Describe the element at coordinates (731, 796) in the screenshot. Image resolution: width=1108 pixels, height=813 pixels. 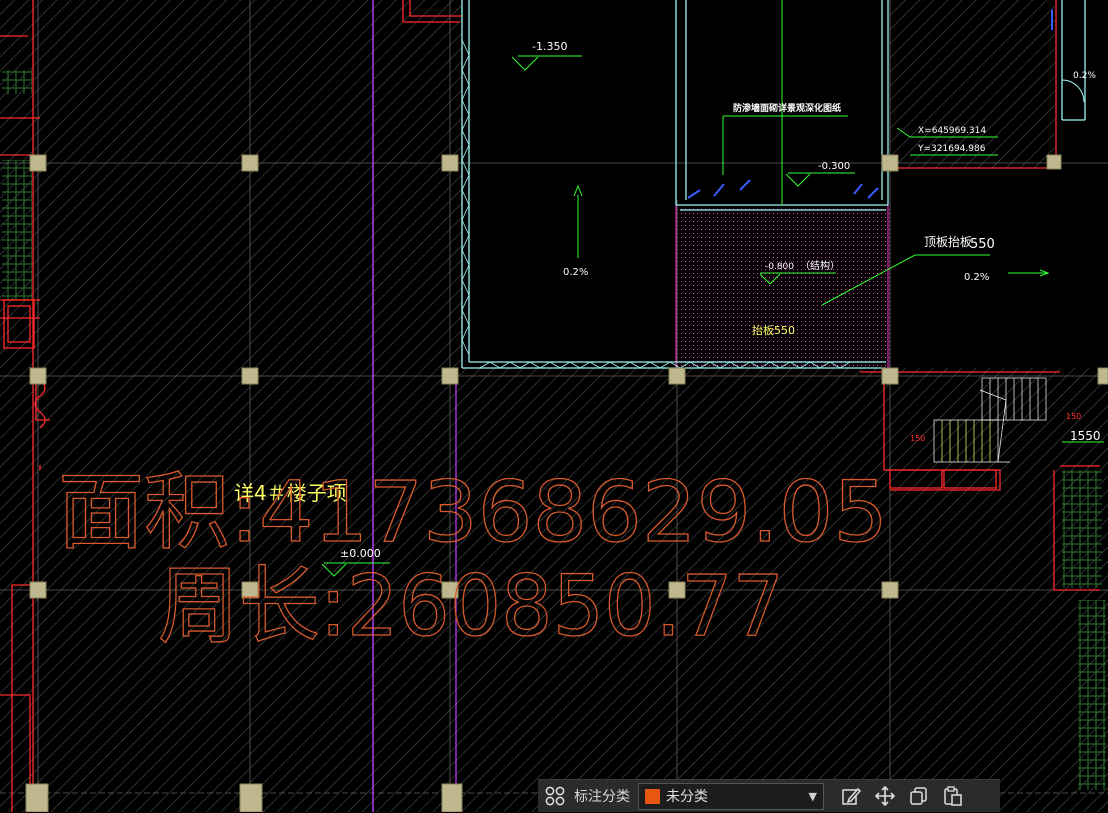
I see `category-select: 未分类 ▼` at that location.